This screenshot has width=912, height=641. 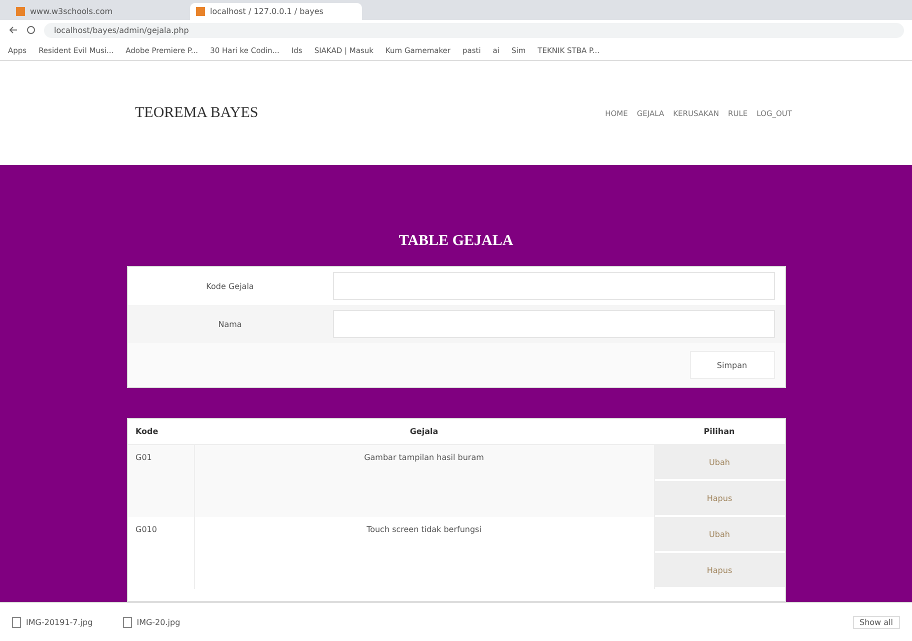 I want to click on browser-tab: www.w3schools.com, so click(x=96, y=11).